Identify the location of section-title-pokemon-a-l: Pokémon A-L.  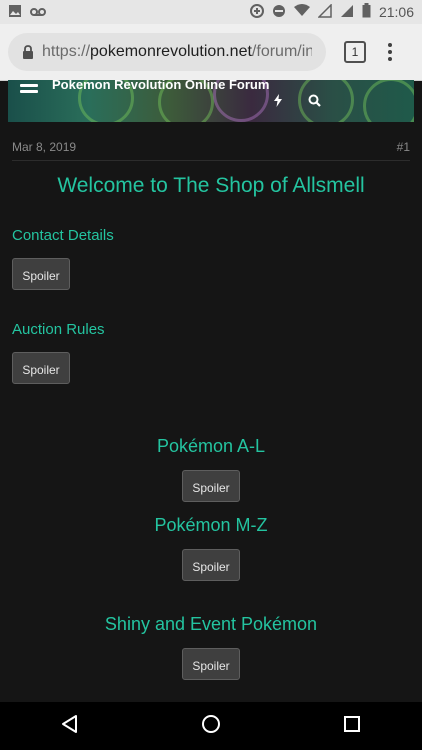
(211, 446).